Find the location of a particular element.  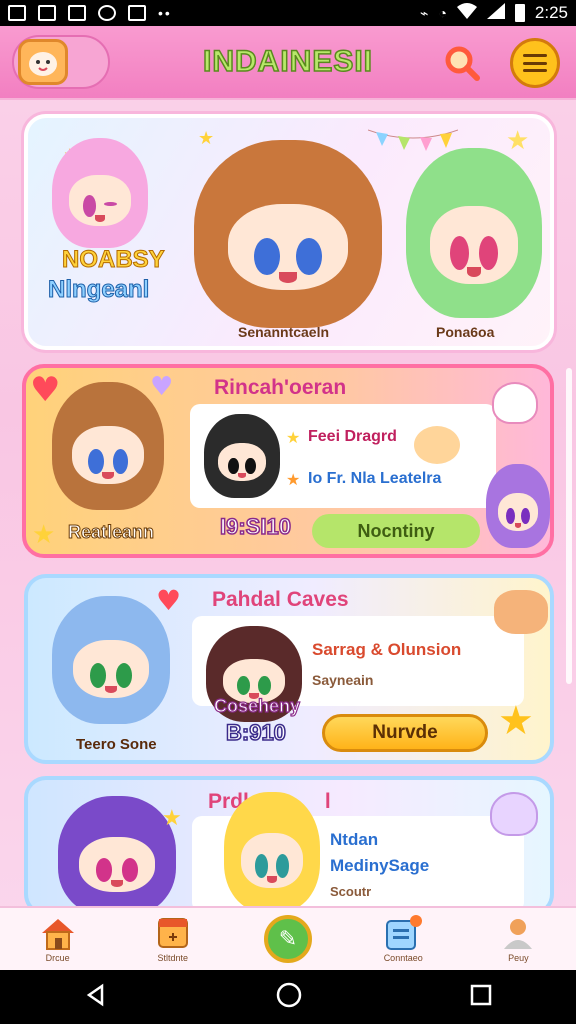

character-black-hair is located at coordinates (242, 456).